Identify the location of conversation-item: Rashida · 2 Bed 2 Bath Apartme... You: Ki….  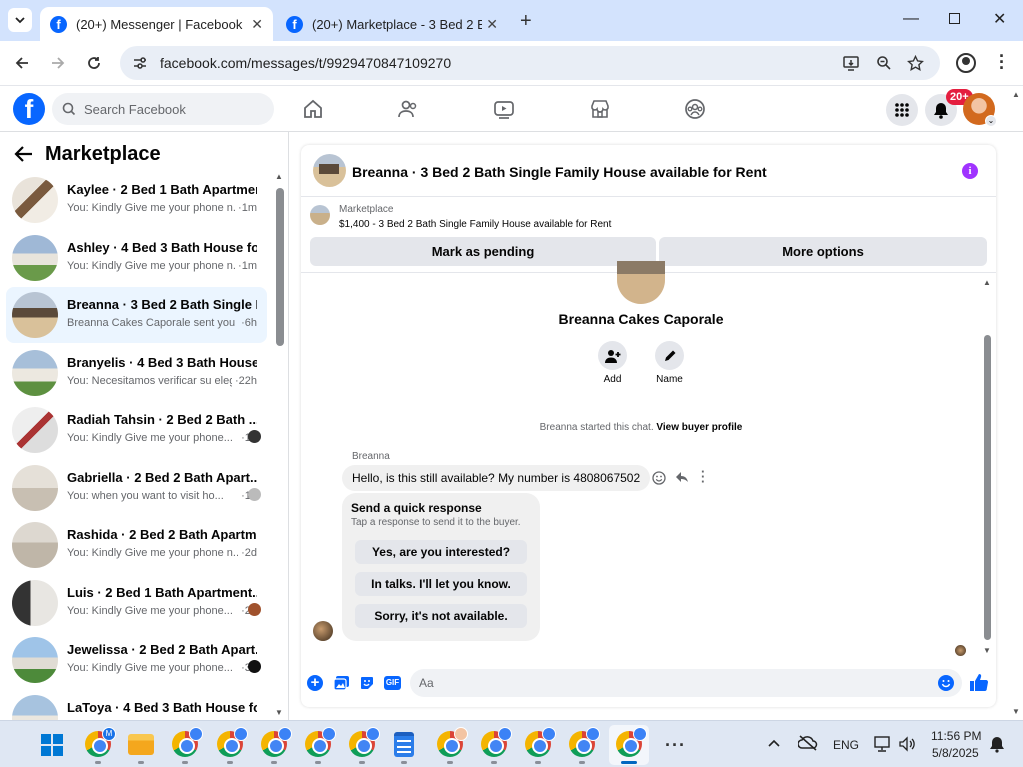
(136, 545).